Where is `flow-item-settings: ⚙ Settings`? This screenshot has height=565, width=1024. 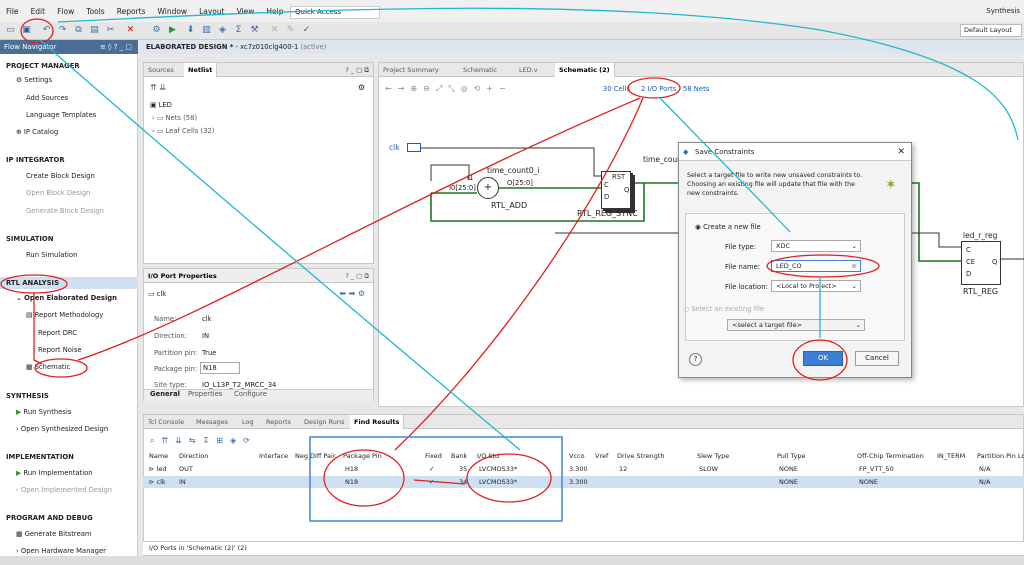 flow-item-settings: ⚙ Settings is located at coordinates (34, 80).